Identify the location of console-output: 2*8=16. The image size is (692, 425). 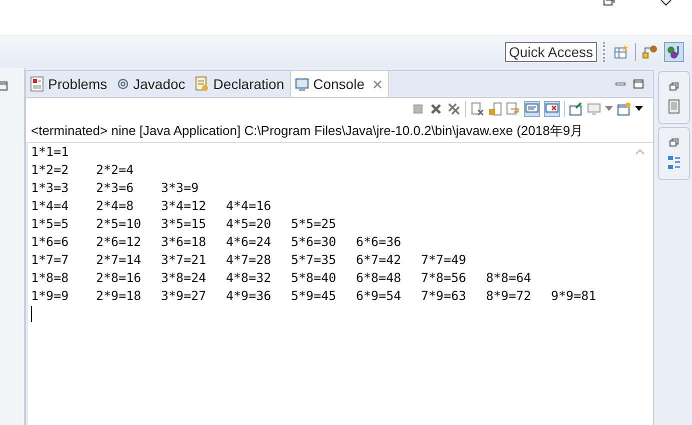
(119, 278).